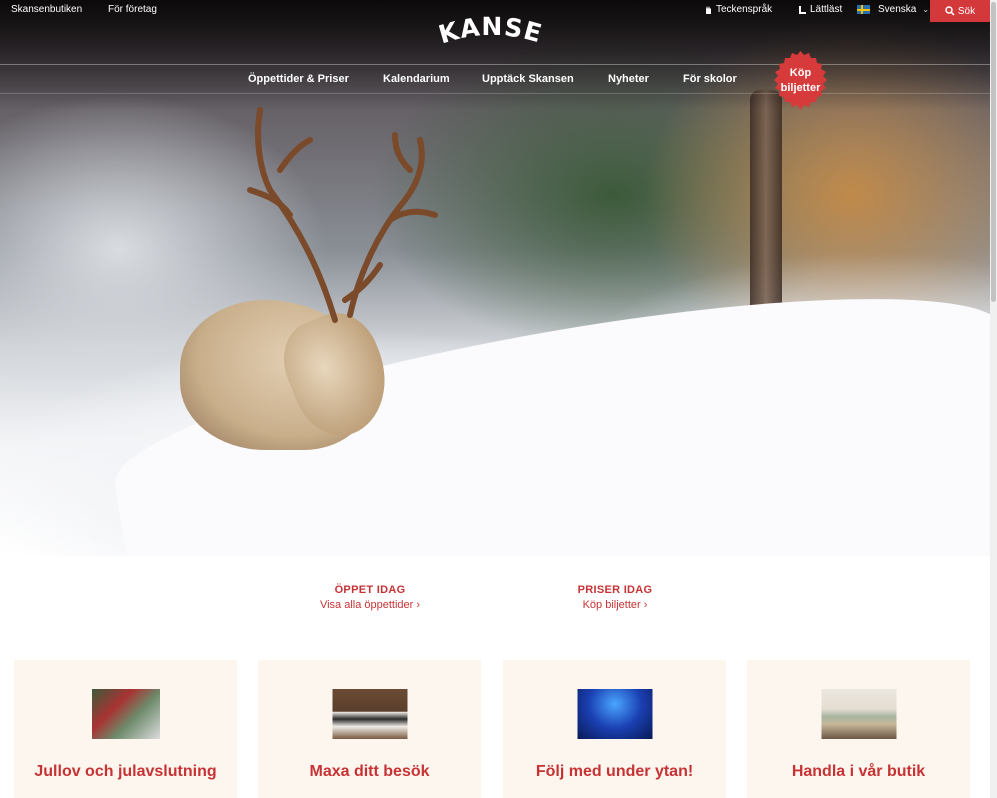 Image resolution: width=997 pixels, height=798 pixels. What do you see at coordinates (614, 772) in the screenshot?
I see `card-title: Följ med under ytan!` at bounding box center [614, 772].